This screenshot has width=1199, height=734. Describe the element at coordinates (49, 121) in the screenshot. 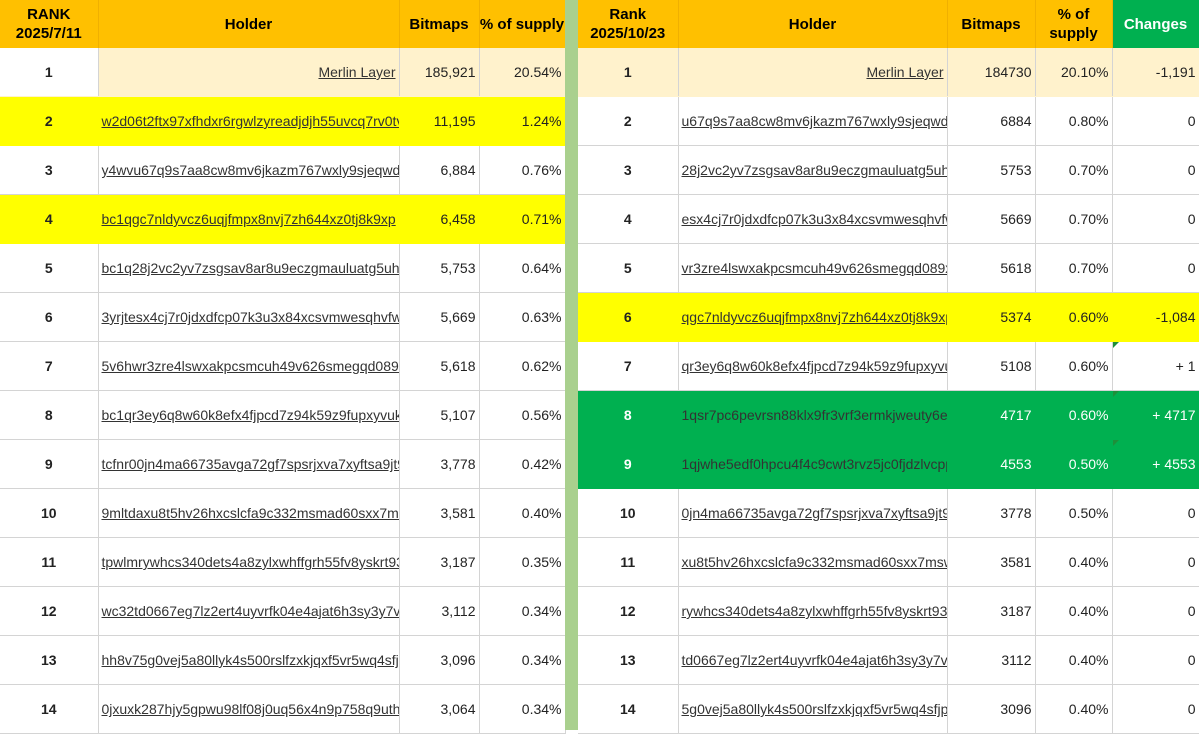

I see `rank-cell: 2` at that location.